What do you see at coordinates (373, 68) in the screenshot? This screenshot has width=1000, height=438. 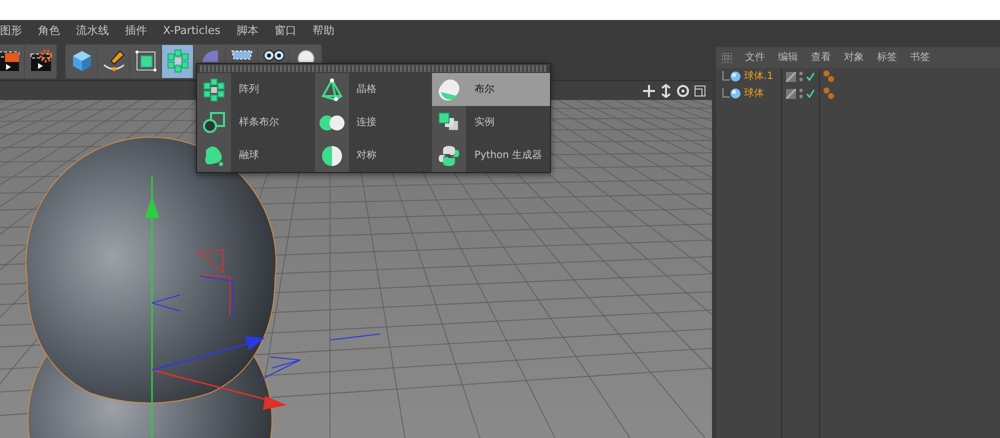 I see `drag-handle` at bounding box center [373, 68].